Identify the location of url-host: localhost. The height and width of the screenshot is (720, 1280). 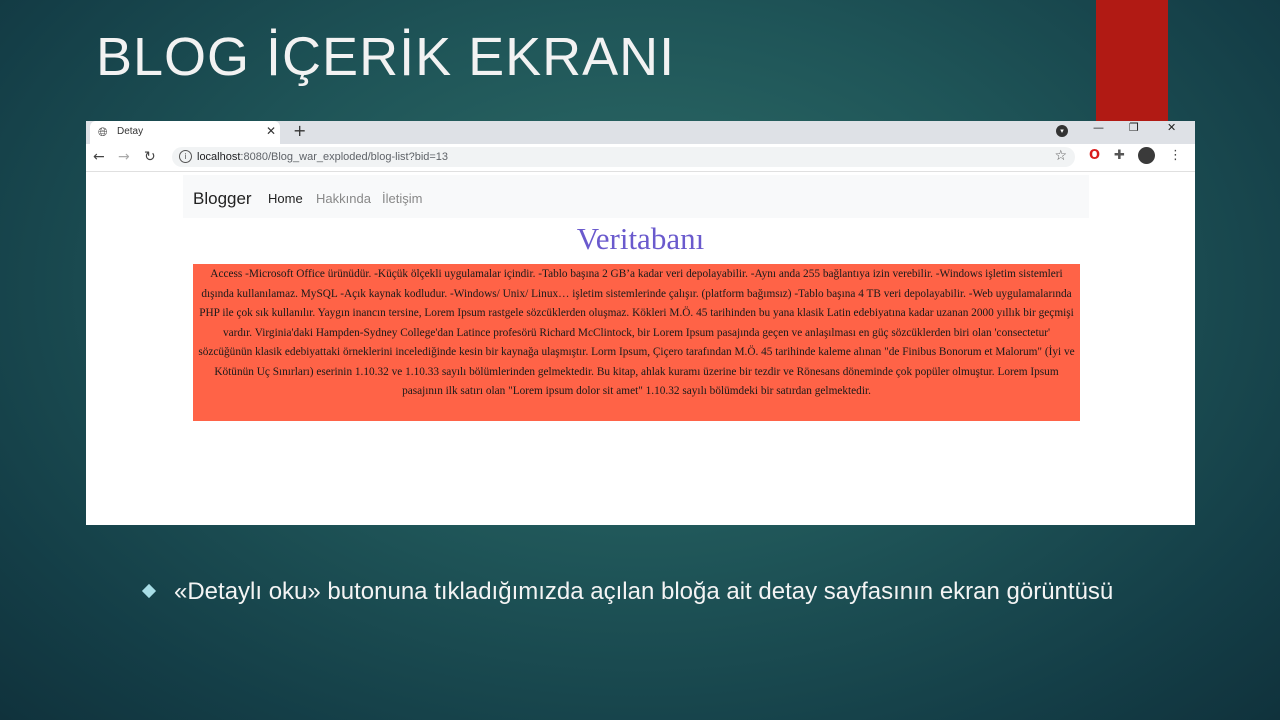
(219, 157).